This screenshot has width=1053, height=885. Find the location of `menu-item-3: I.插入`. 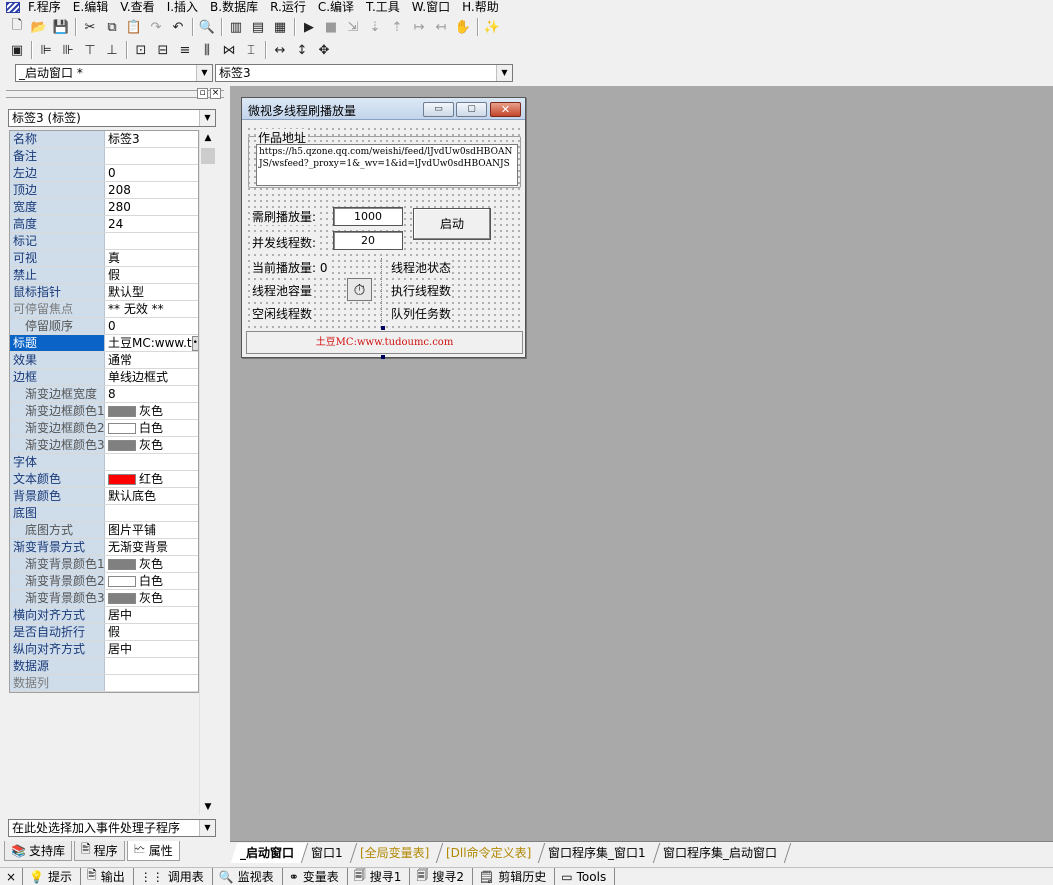

menu-item-3: I.插入 is located at coordinates (182, 7).